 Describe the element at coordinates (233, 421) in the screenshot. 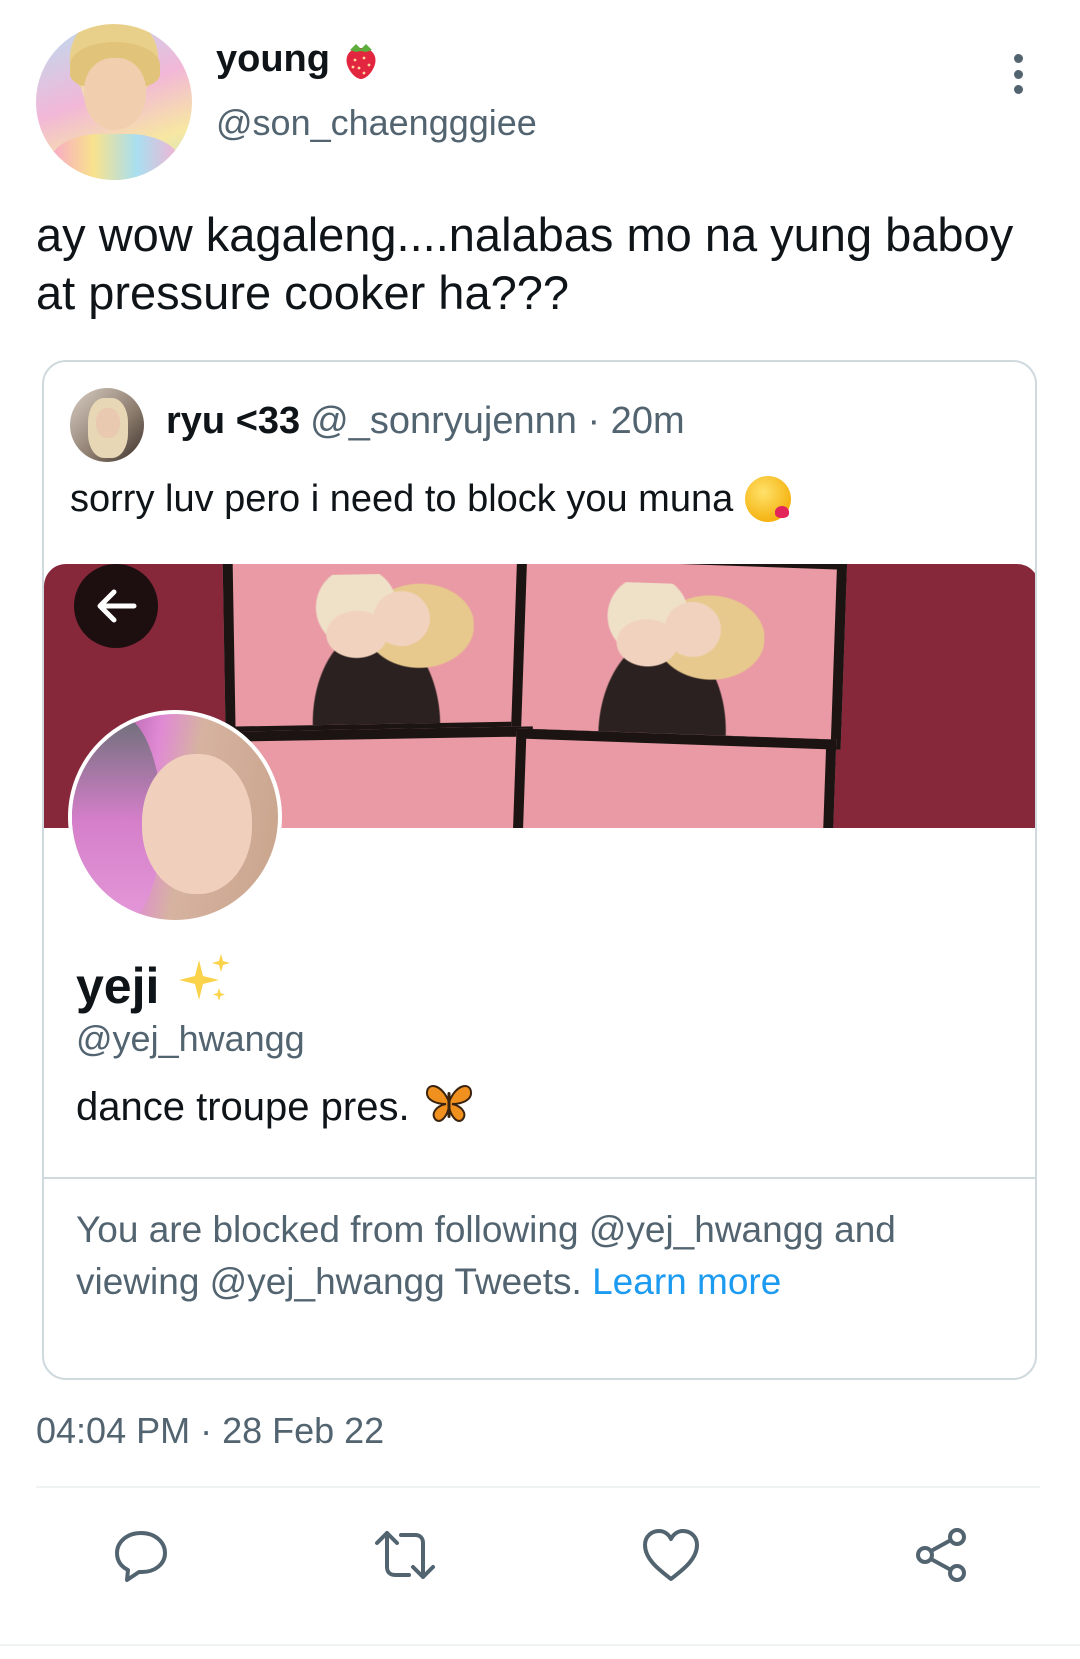

I see `quoted-author-name: ryu <33` at that location.